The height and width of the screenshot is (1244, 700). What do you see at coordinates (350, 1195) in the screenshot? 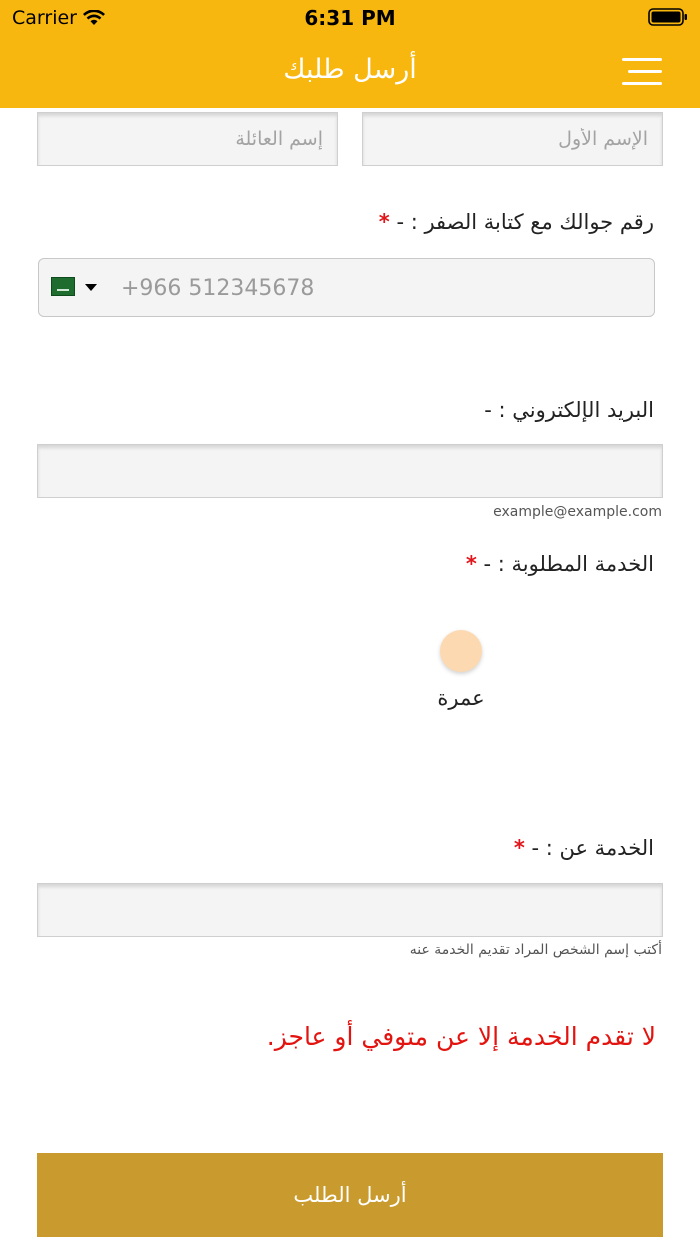
I see `submit-button: أرسل الطلب` at bounding box center [350, 1195].